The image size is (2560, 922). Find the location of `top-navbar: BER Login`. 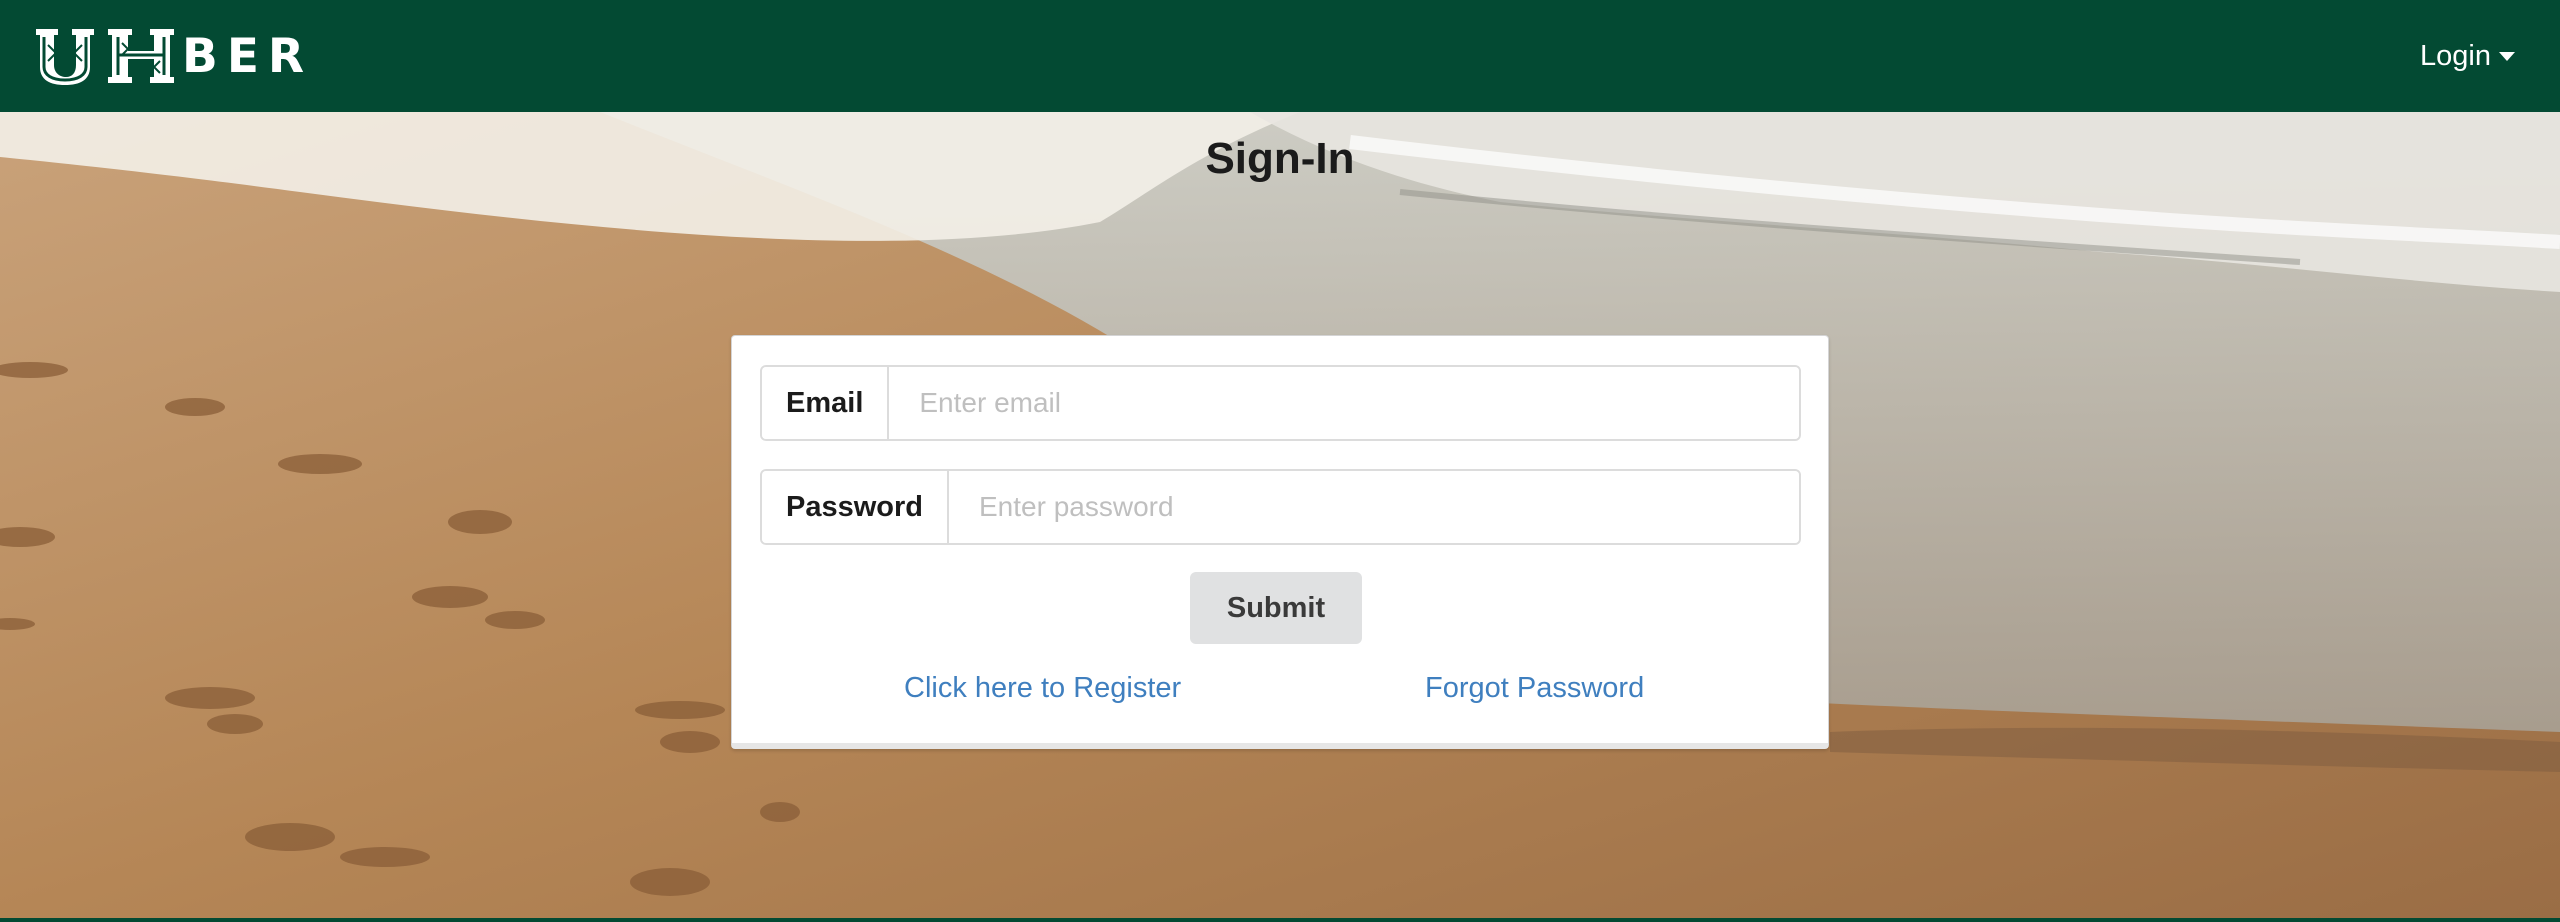

top-navbar: BER Login is located at coordinates (1280, 56).